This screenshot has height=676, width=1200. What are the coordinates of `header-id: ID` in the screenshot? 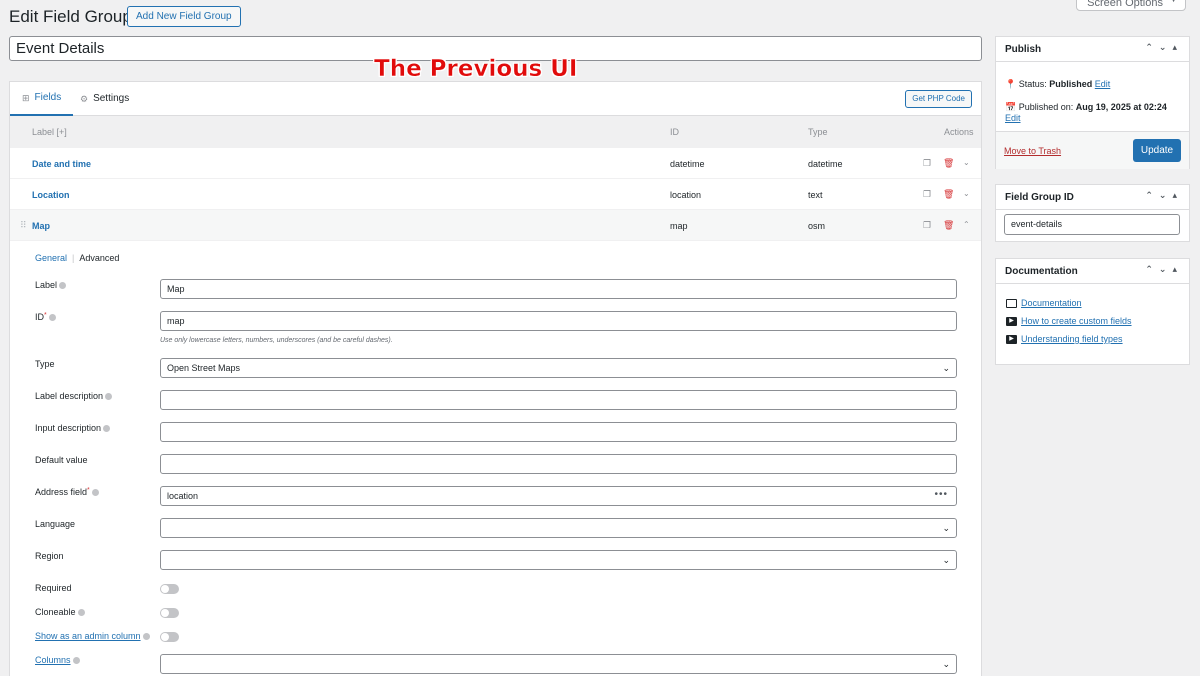 It's located at (674, 132).